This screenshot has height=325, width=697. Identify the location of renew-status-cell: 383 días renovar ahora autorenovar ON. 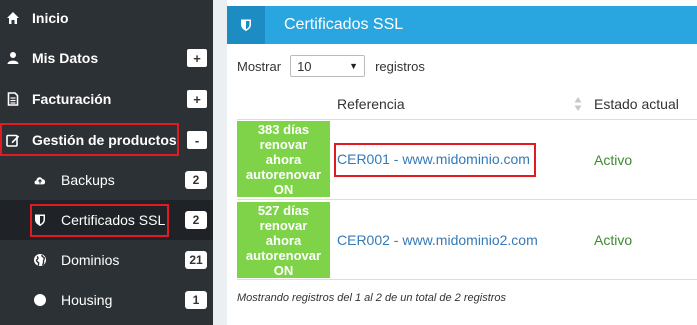
(283, 159).